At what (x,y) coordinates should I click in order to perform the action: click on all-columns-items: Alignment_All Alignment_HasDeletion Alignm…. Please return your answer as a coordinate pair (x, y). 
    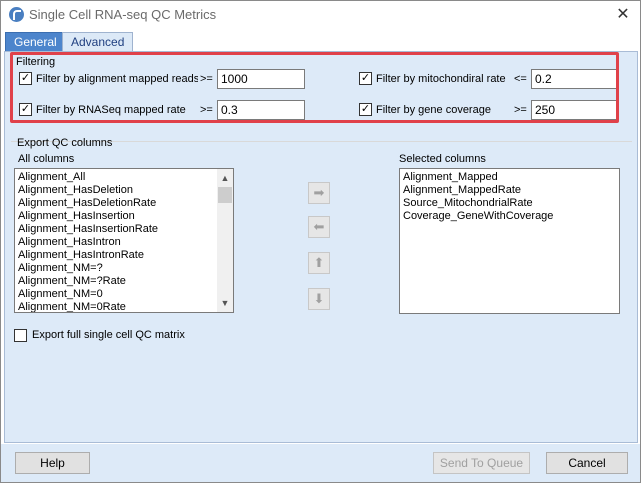
    Looking at the image, I should click on (124, 240).